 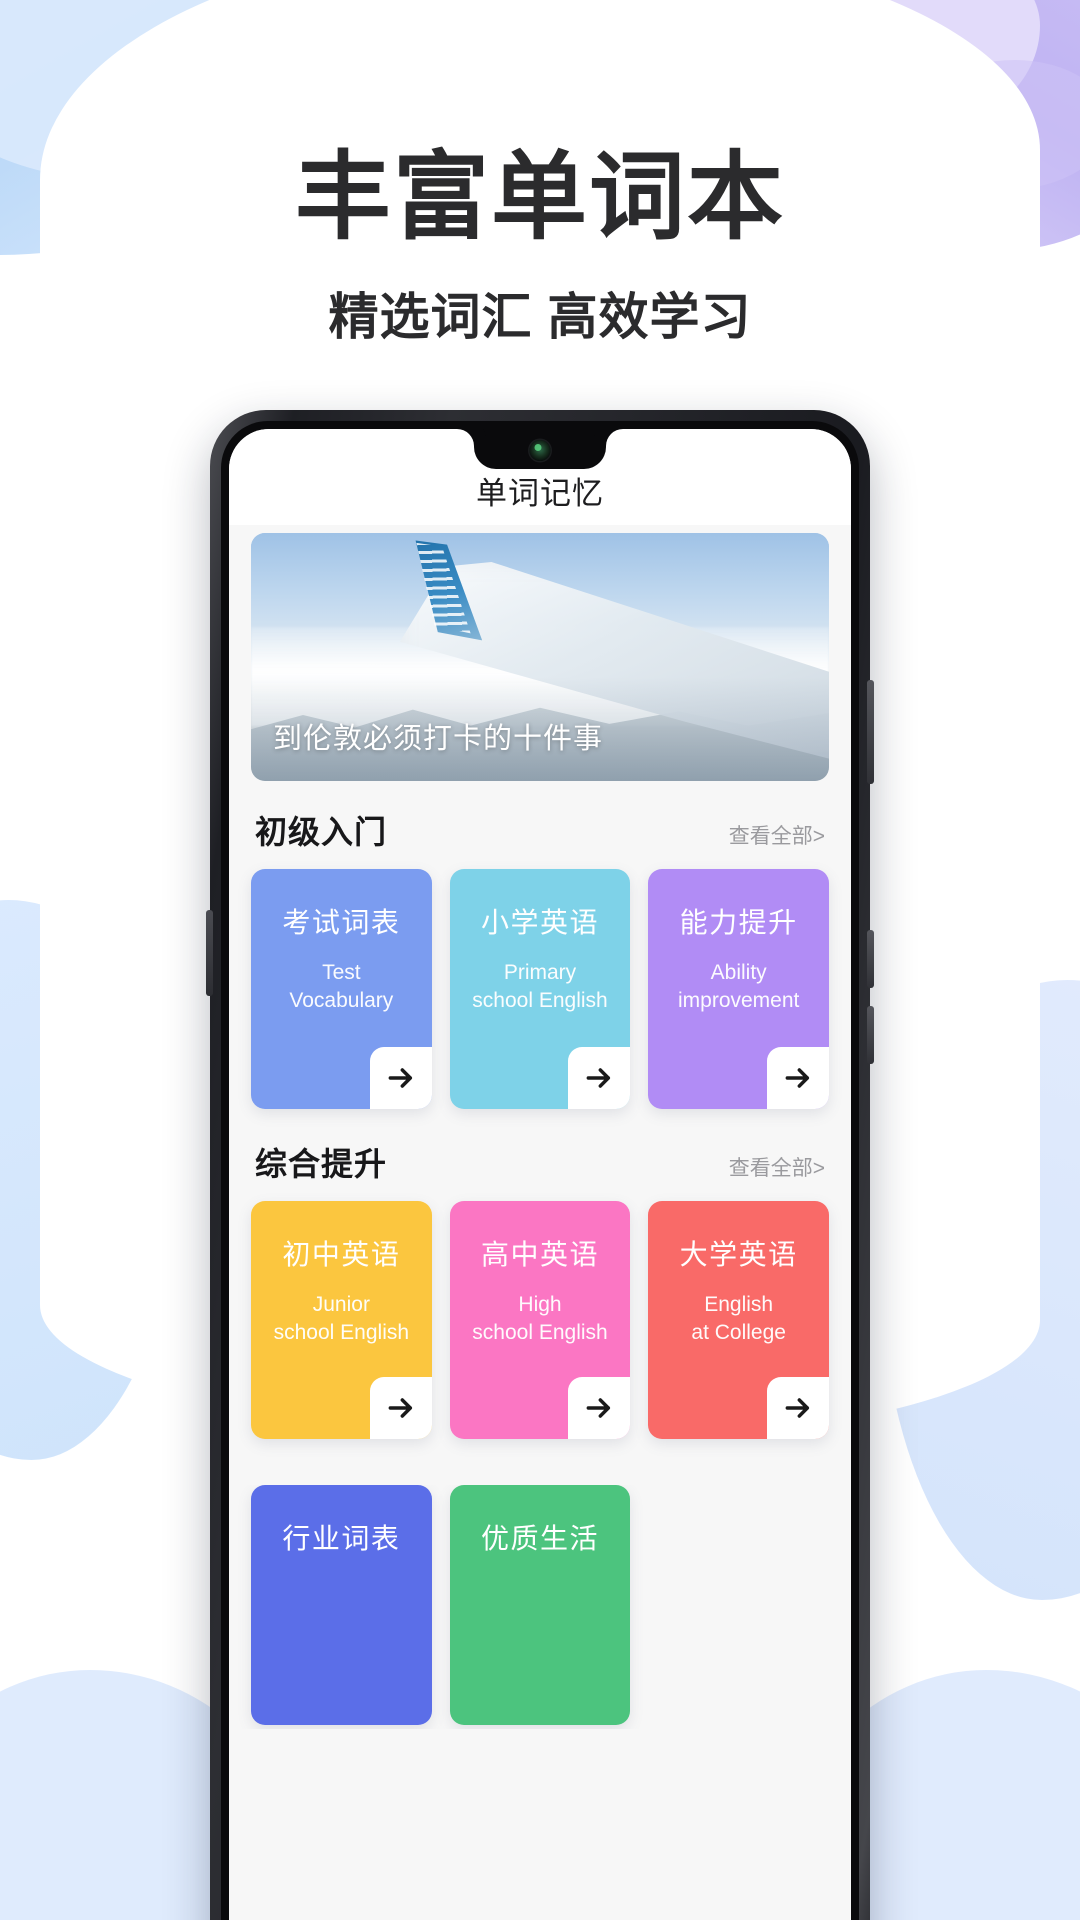 I want to click on category-card: 高中英语 High school English, so click(x=540, y=1320).